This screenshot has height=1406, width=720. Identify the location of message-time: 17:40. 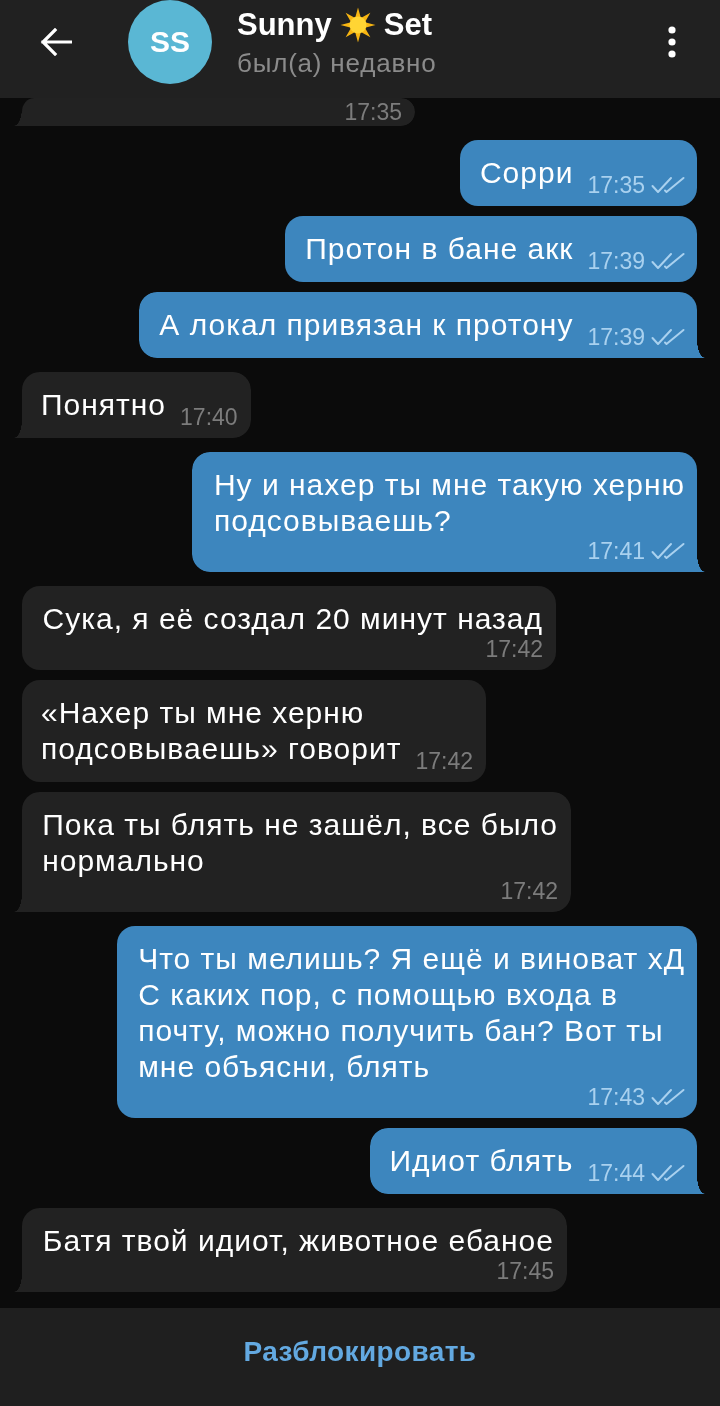
(209, 417).